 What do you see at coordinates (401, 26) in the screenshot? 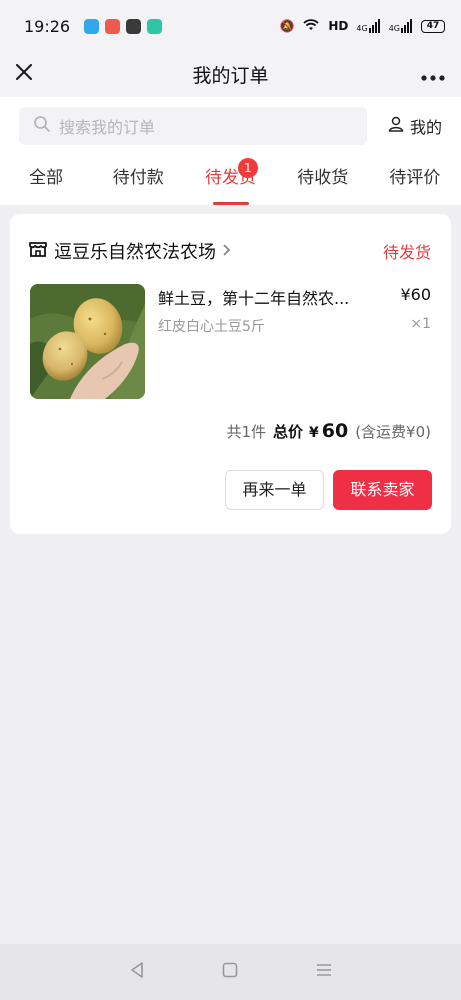
I see `signal-icon-2: 4G` at bounding box center [401, 26].